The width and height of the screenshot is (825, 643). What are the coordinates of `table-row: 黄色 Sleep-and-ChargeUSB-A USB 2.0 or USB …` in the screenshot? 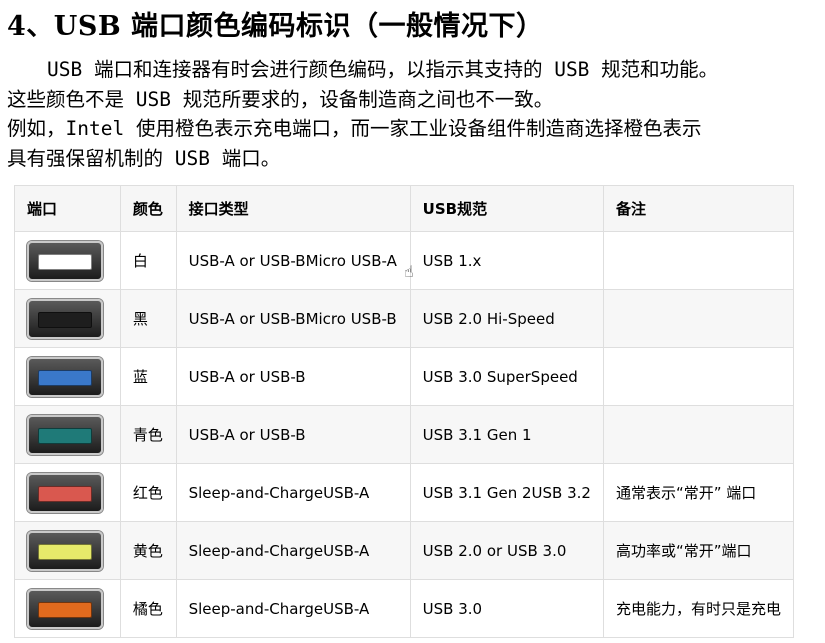 It's located at (404, 550).